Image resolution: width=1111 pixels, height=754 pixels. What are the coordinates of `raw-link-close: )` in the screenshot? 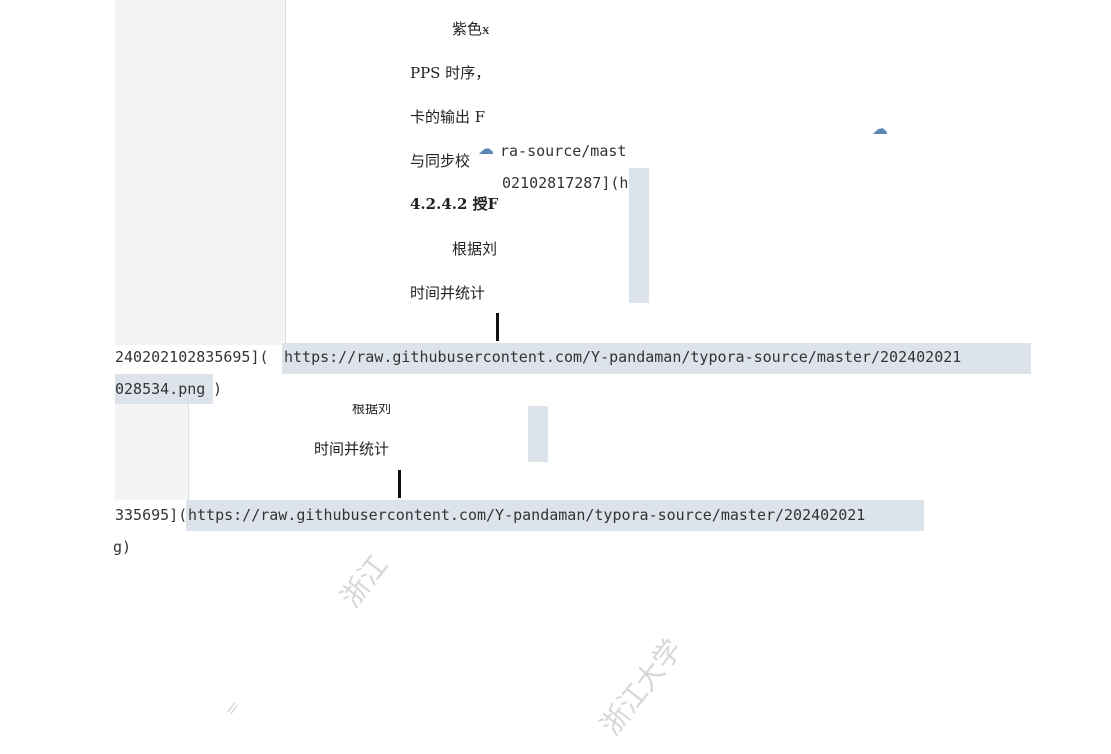 It's located at (218, 389).